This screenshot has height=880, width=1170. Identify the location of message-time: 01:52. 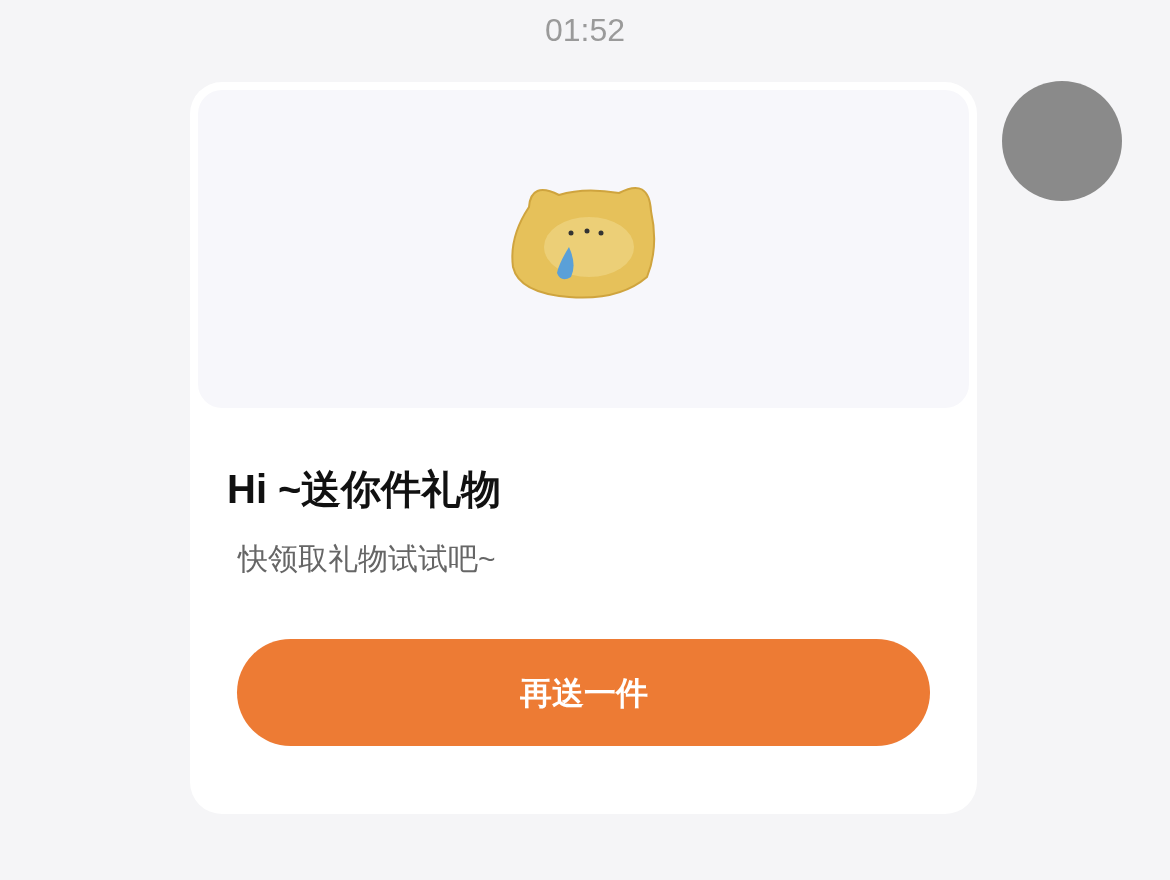
(585, 30).